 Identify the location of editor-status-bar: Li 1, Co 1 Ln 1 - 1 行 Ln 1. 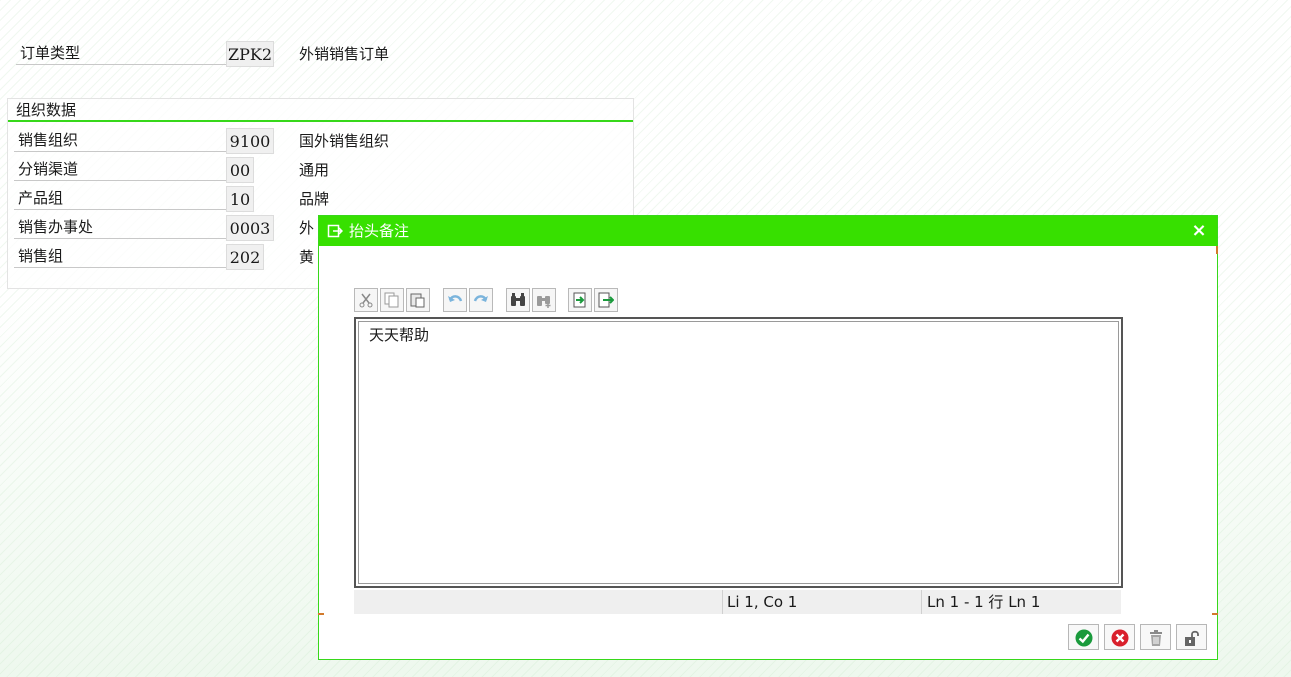
(737, 602).